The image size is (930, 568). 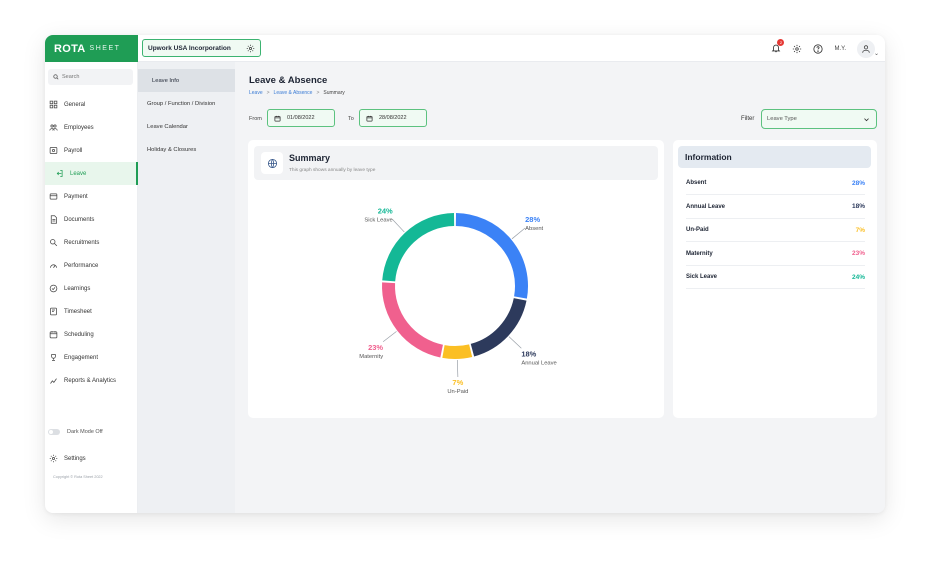 What do you see at coordinates (774, 157) in the screenshot?
I see `information-title: Information` at bounding box center [774, 157].